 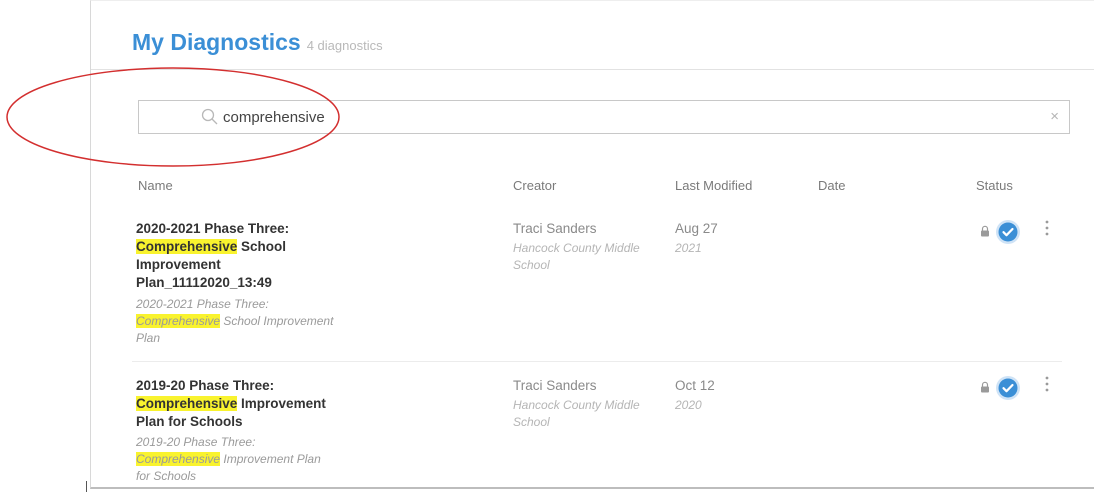 What do you see at coordinates (688, 248) in the screenshot?
I see `last-modified-year: 2021` at bounding box center [688, 248].